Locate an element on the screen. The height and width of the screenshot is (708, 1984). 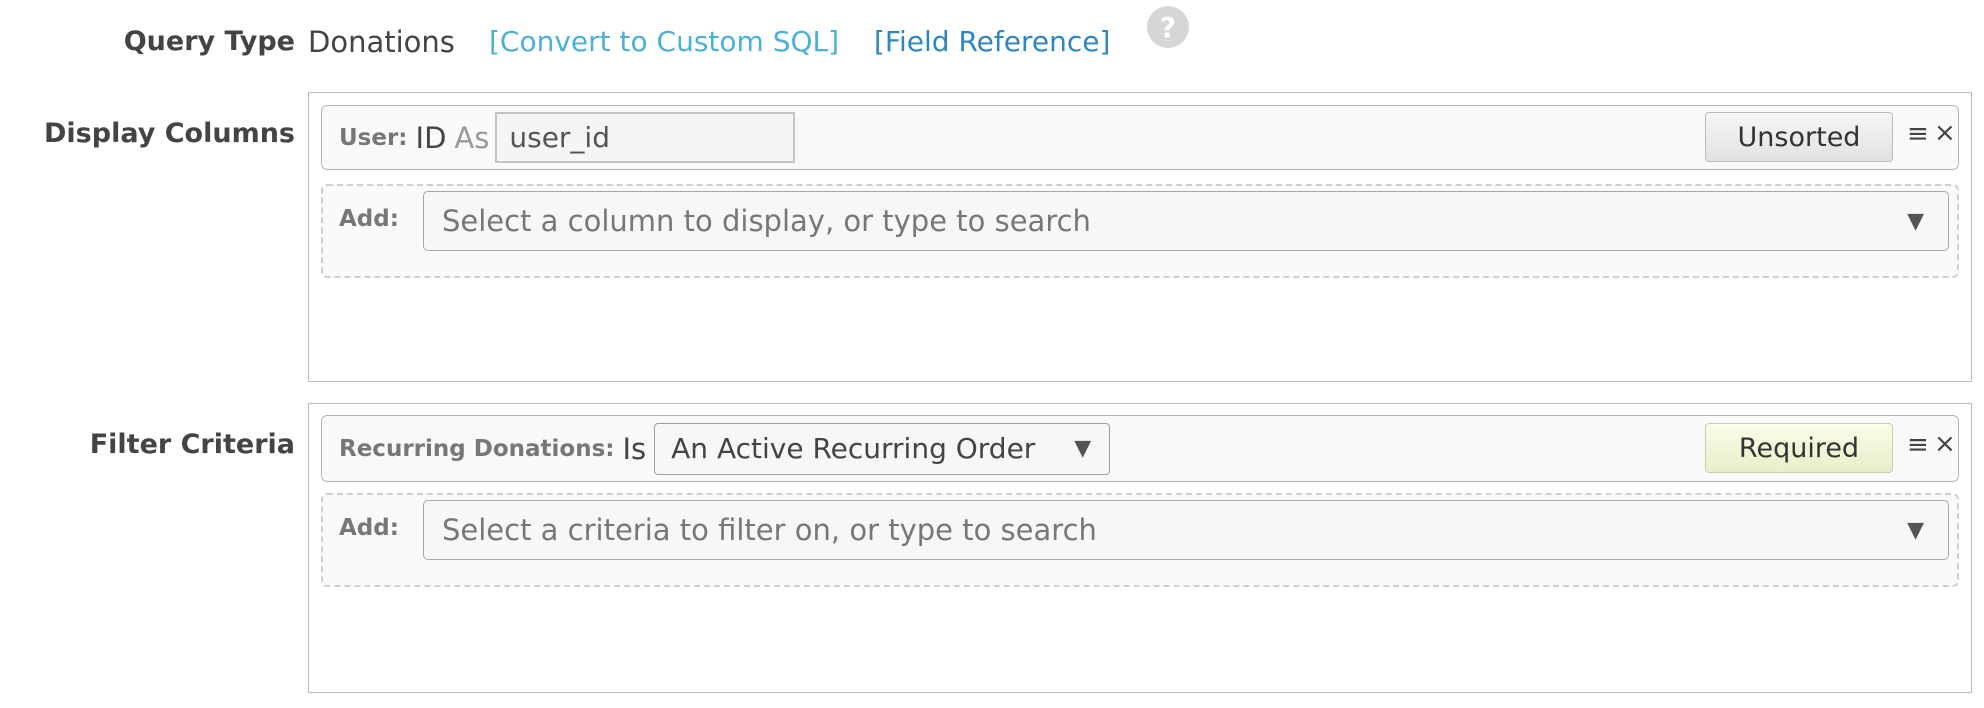
column-alias-input is located at coordinates (645, 137).